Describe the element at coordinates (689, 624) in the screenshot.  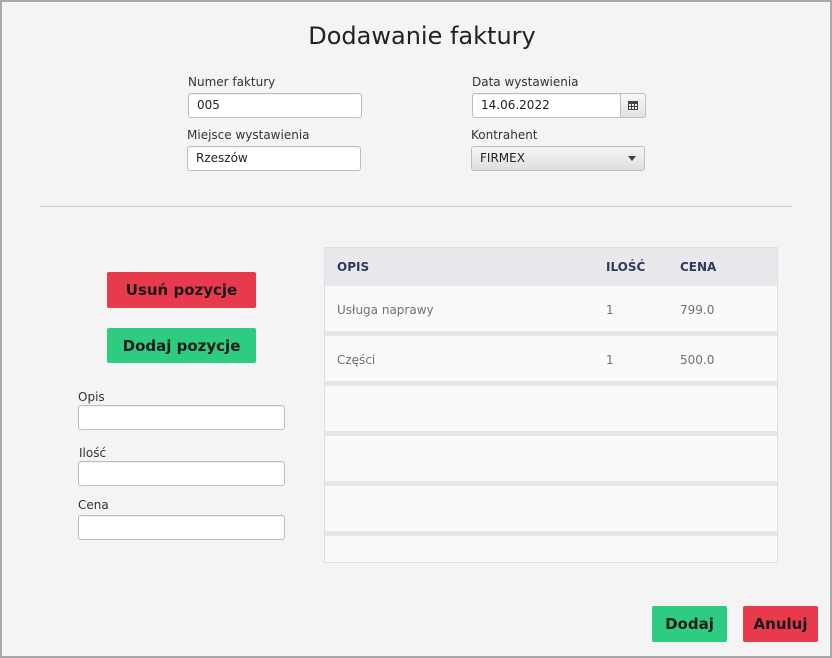
I see `submit-button: Dodaj` at that location.